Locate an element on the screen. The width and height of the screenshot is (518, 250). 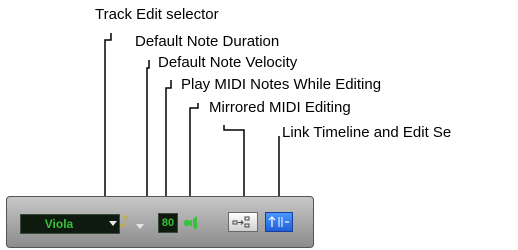
default-note-velocity-field: 80 is located at coordinates (168, 223).